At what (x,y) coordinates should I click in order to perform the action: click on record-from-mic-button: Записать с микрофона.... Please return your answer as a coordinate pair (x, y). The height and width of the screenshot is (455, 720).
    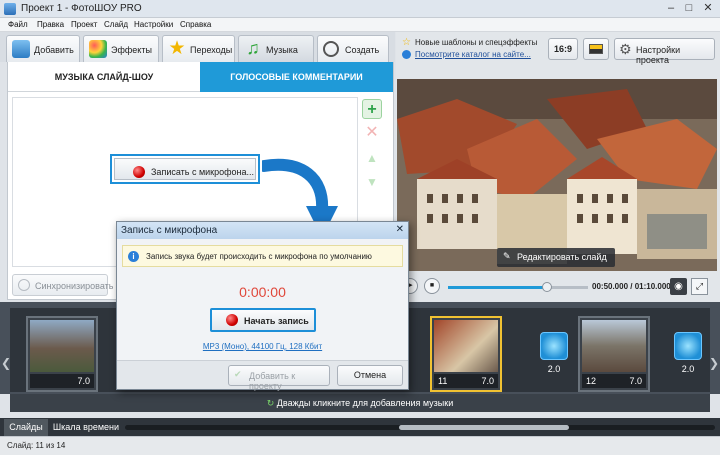
    Looking at the image, I should click on (185, 169).